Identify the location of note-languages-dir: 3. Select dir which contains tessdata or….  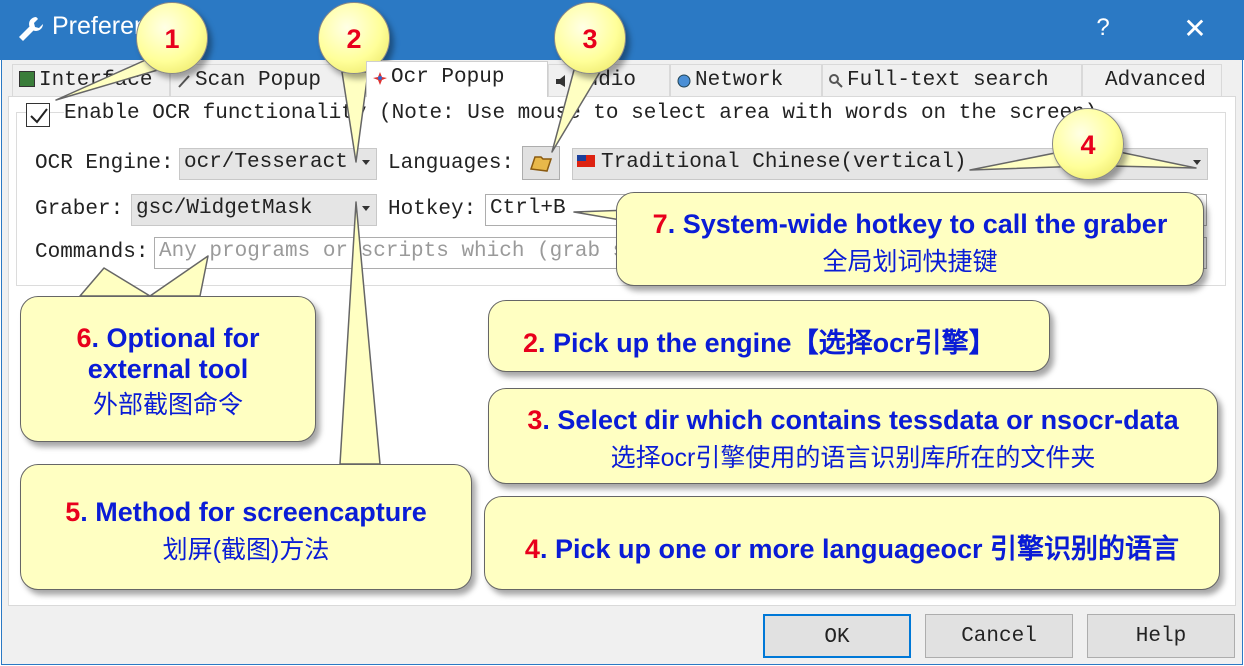
(853, 436).